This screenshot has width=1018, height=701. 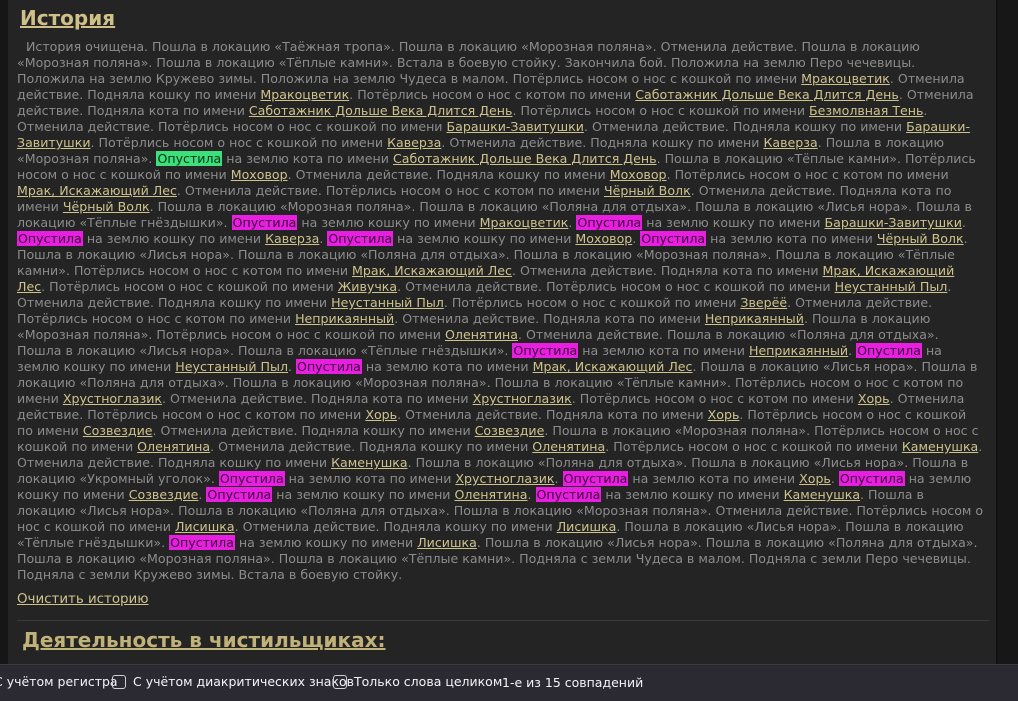 What do you see at coordinates (243, 681) in the screenshot?
I see `match-diacritics-label: С учётом диакритических знаков` at bounding box center [243, 681].